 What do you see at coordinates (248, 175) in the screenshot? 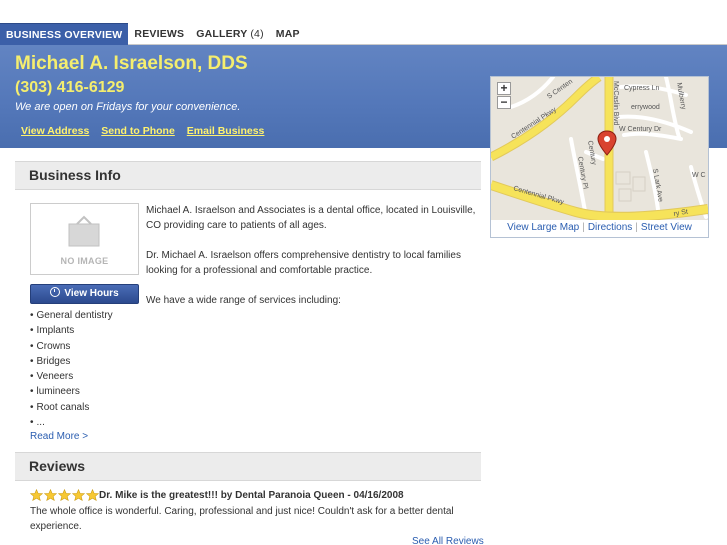
I see `business-info-header: Business Info` at bounding box center [248, 175].